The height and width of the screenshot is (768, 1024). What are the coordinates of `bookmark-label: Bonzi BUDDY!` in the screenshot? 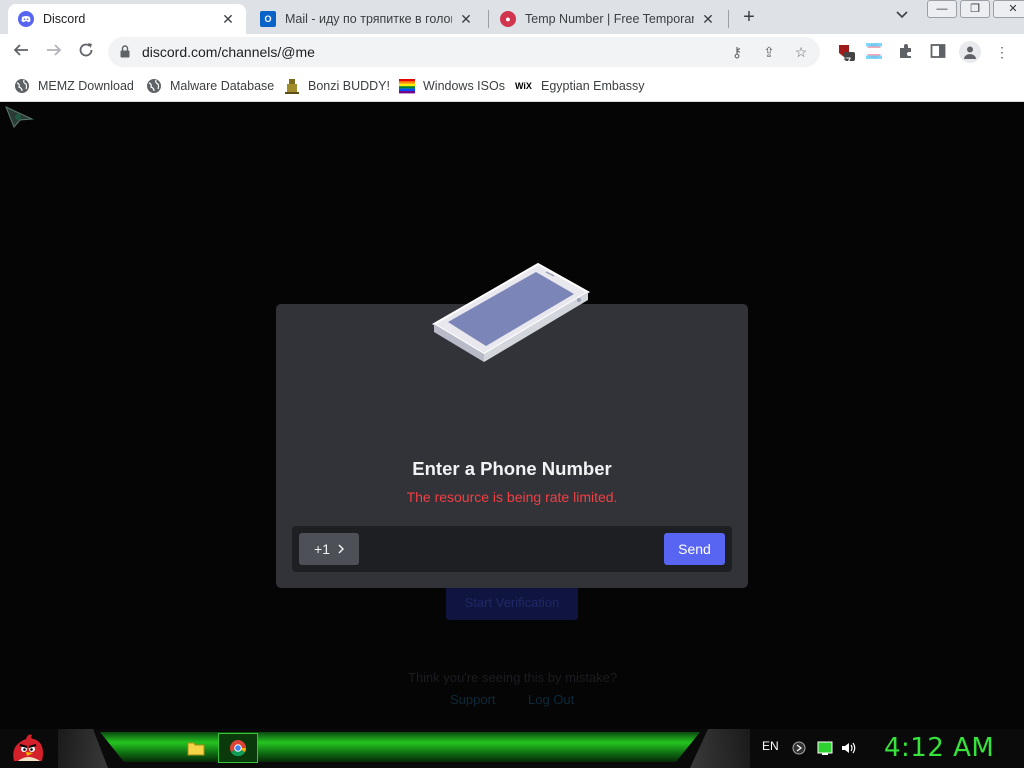 It's located at (349, 86).